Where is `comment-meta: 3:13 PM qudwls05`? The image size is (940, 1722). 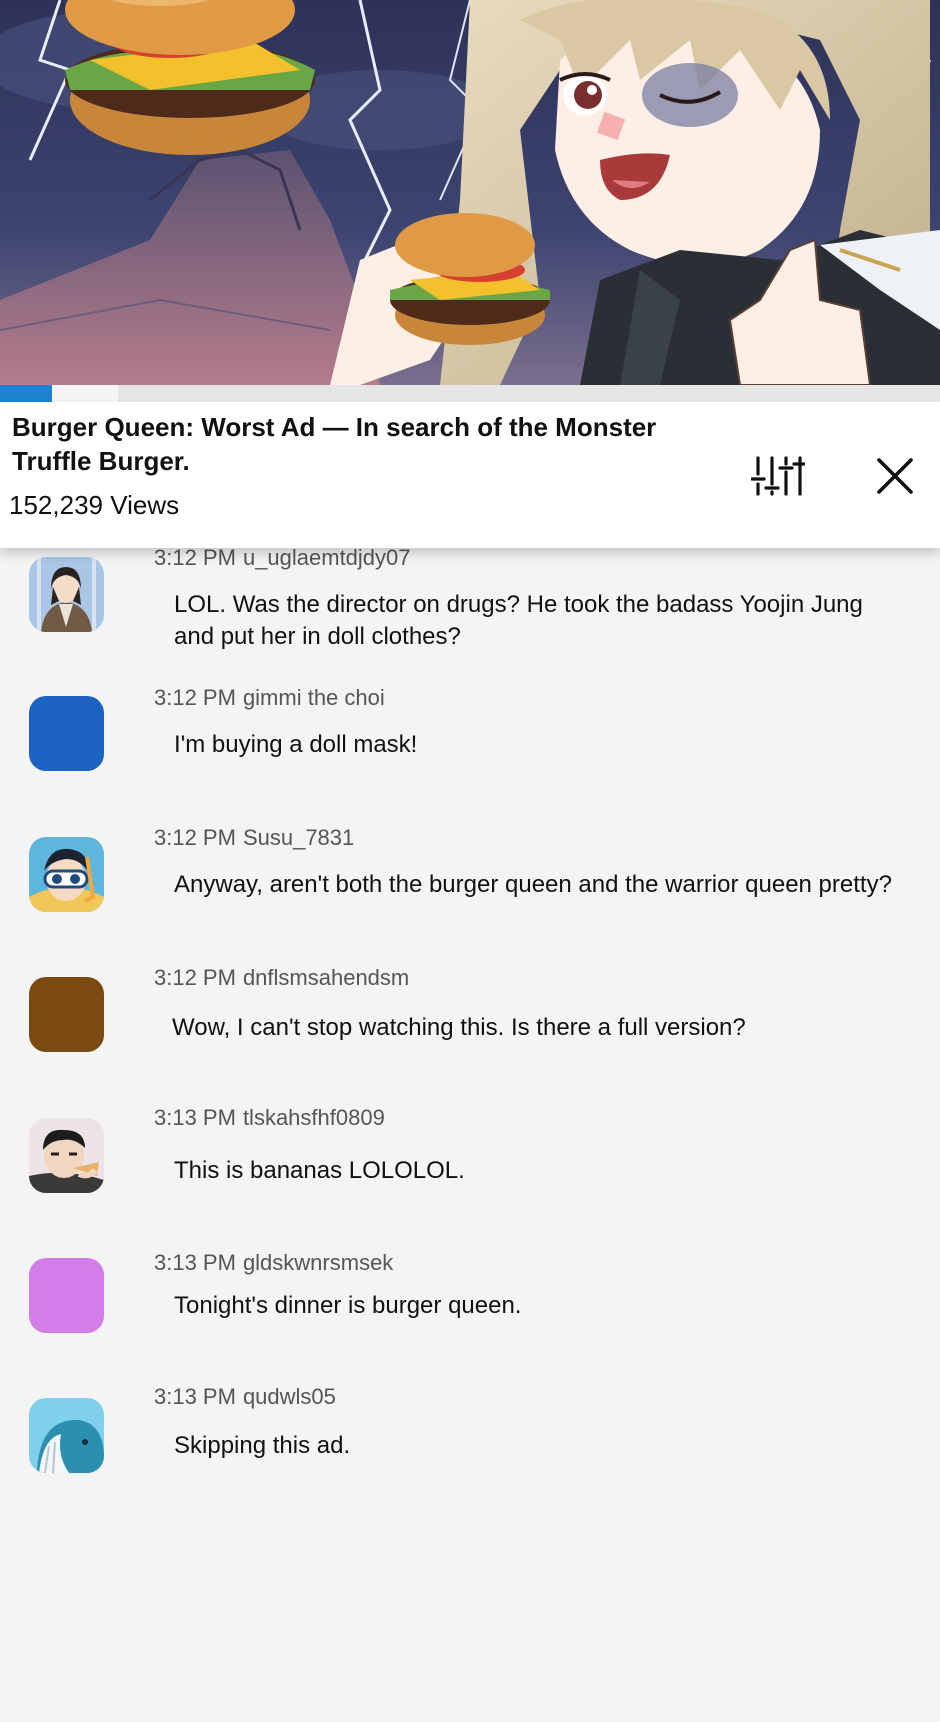
comment-meta: 3:13 PM qudwls05 is located at coordinates (245, 1397).